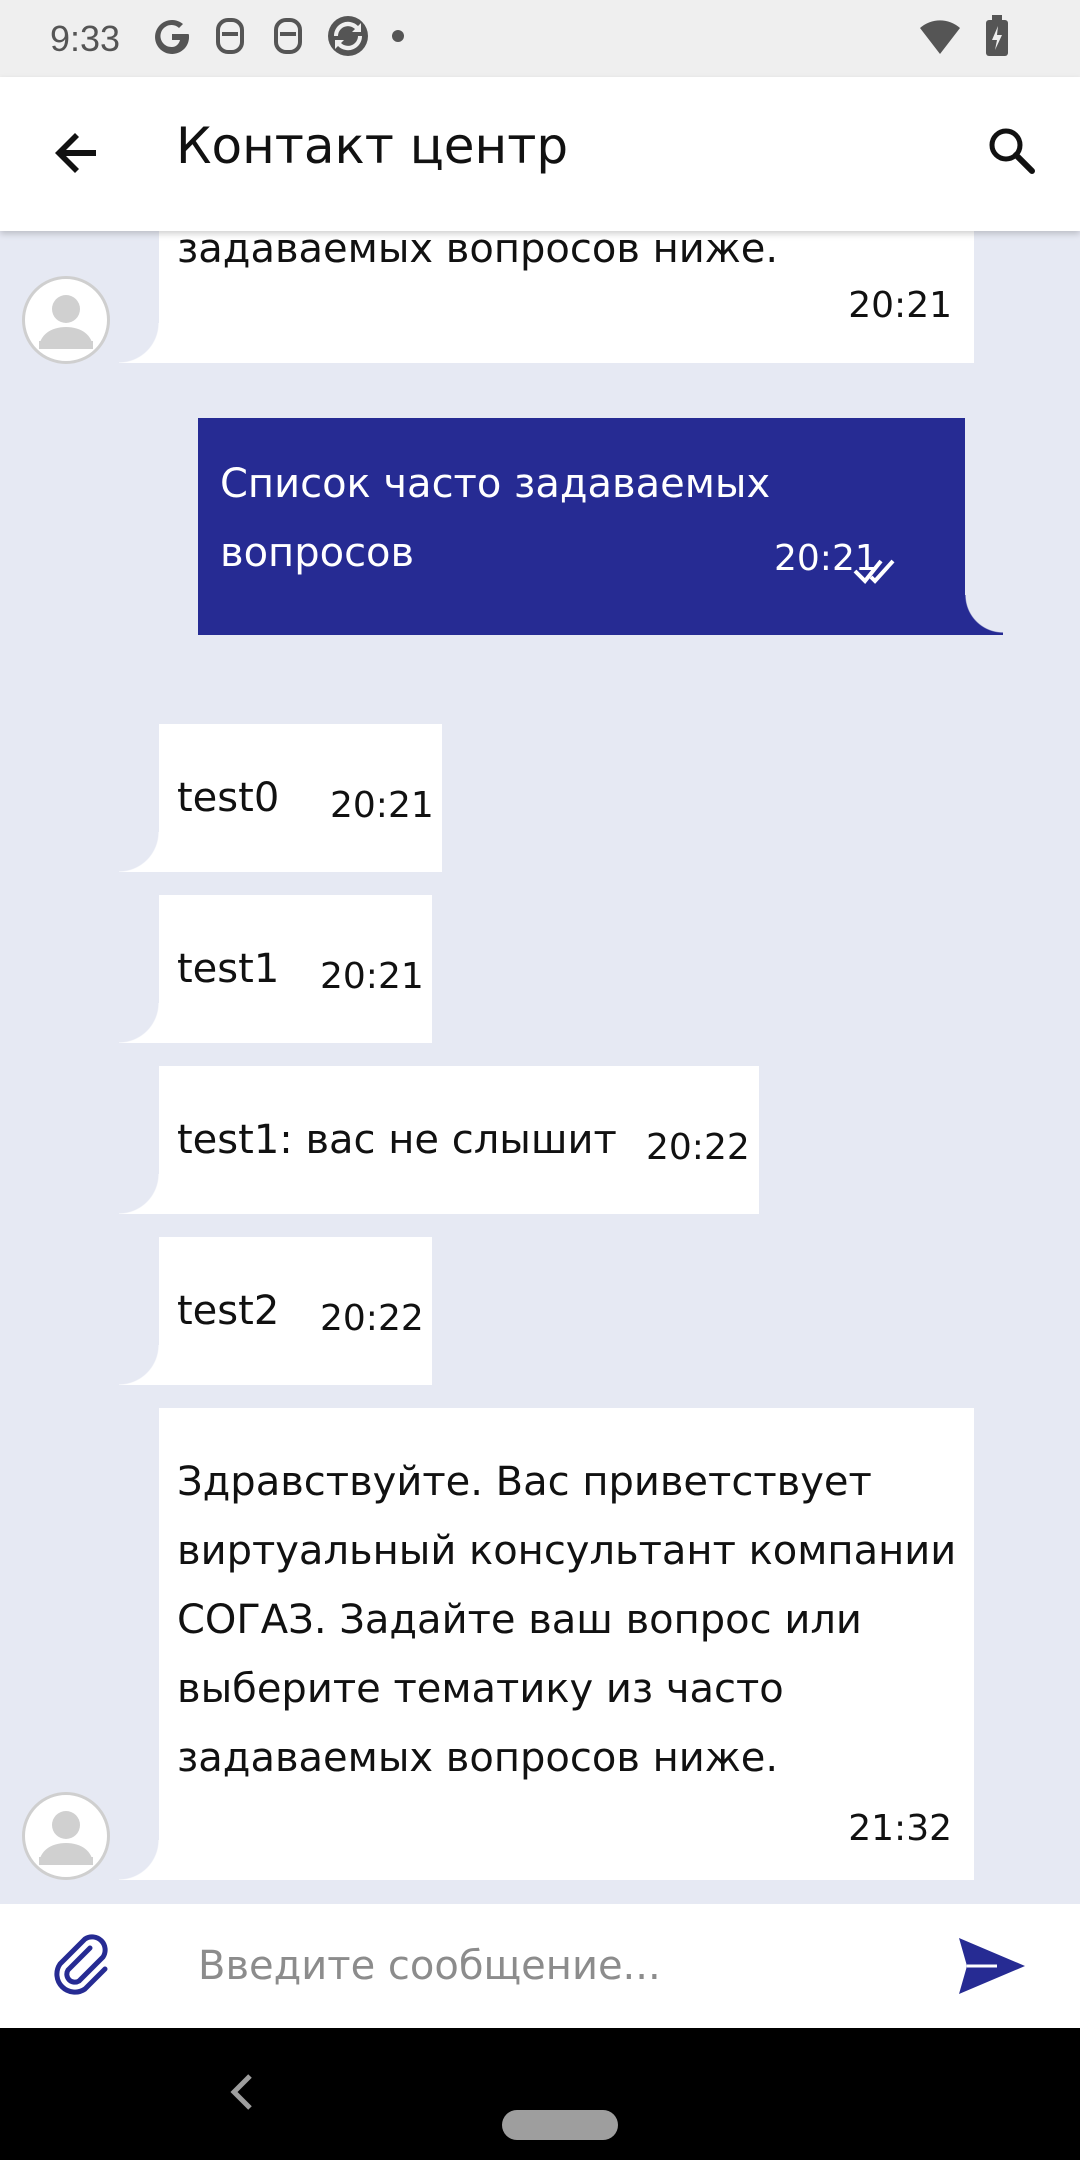 The width and height of the screenshot is (1080, 2160). I want to click on page-title: Контакт центр, so click(372, 146).